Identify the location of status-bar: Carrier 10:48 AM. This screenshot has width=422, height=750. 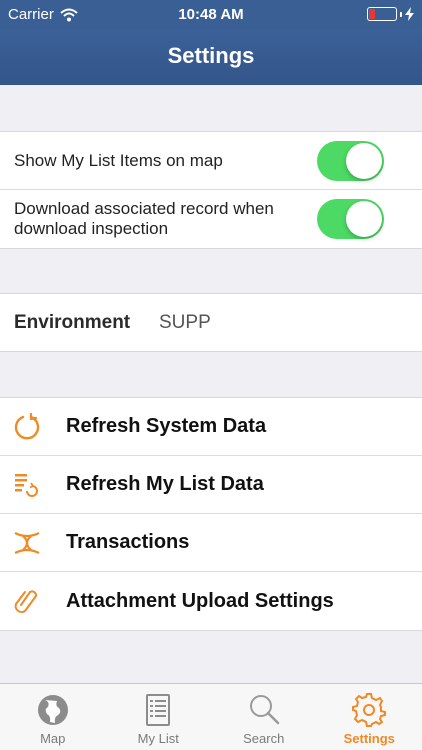
(211, 15).